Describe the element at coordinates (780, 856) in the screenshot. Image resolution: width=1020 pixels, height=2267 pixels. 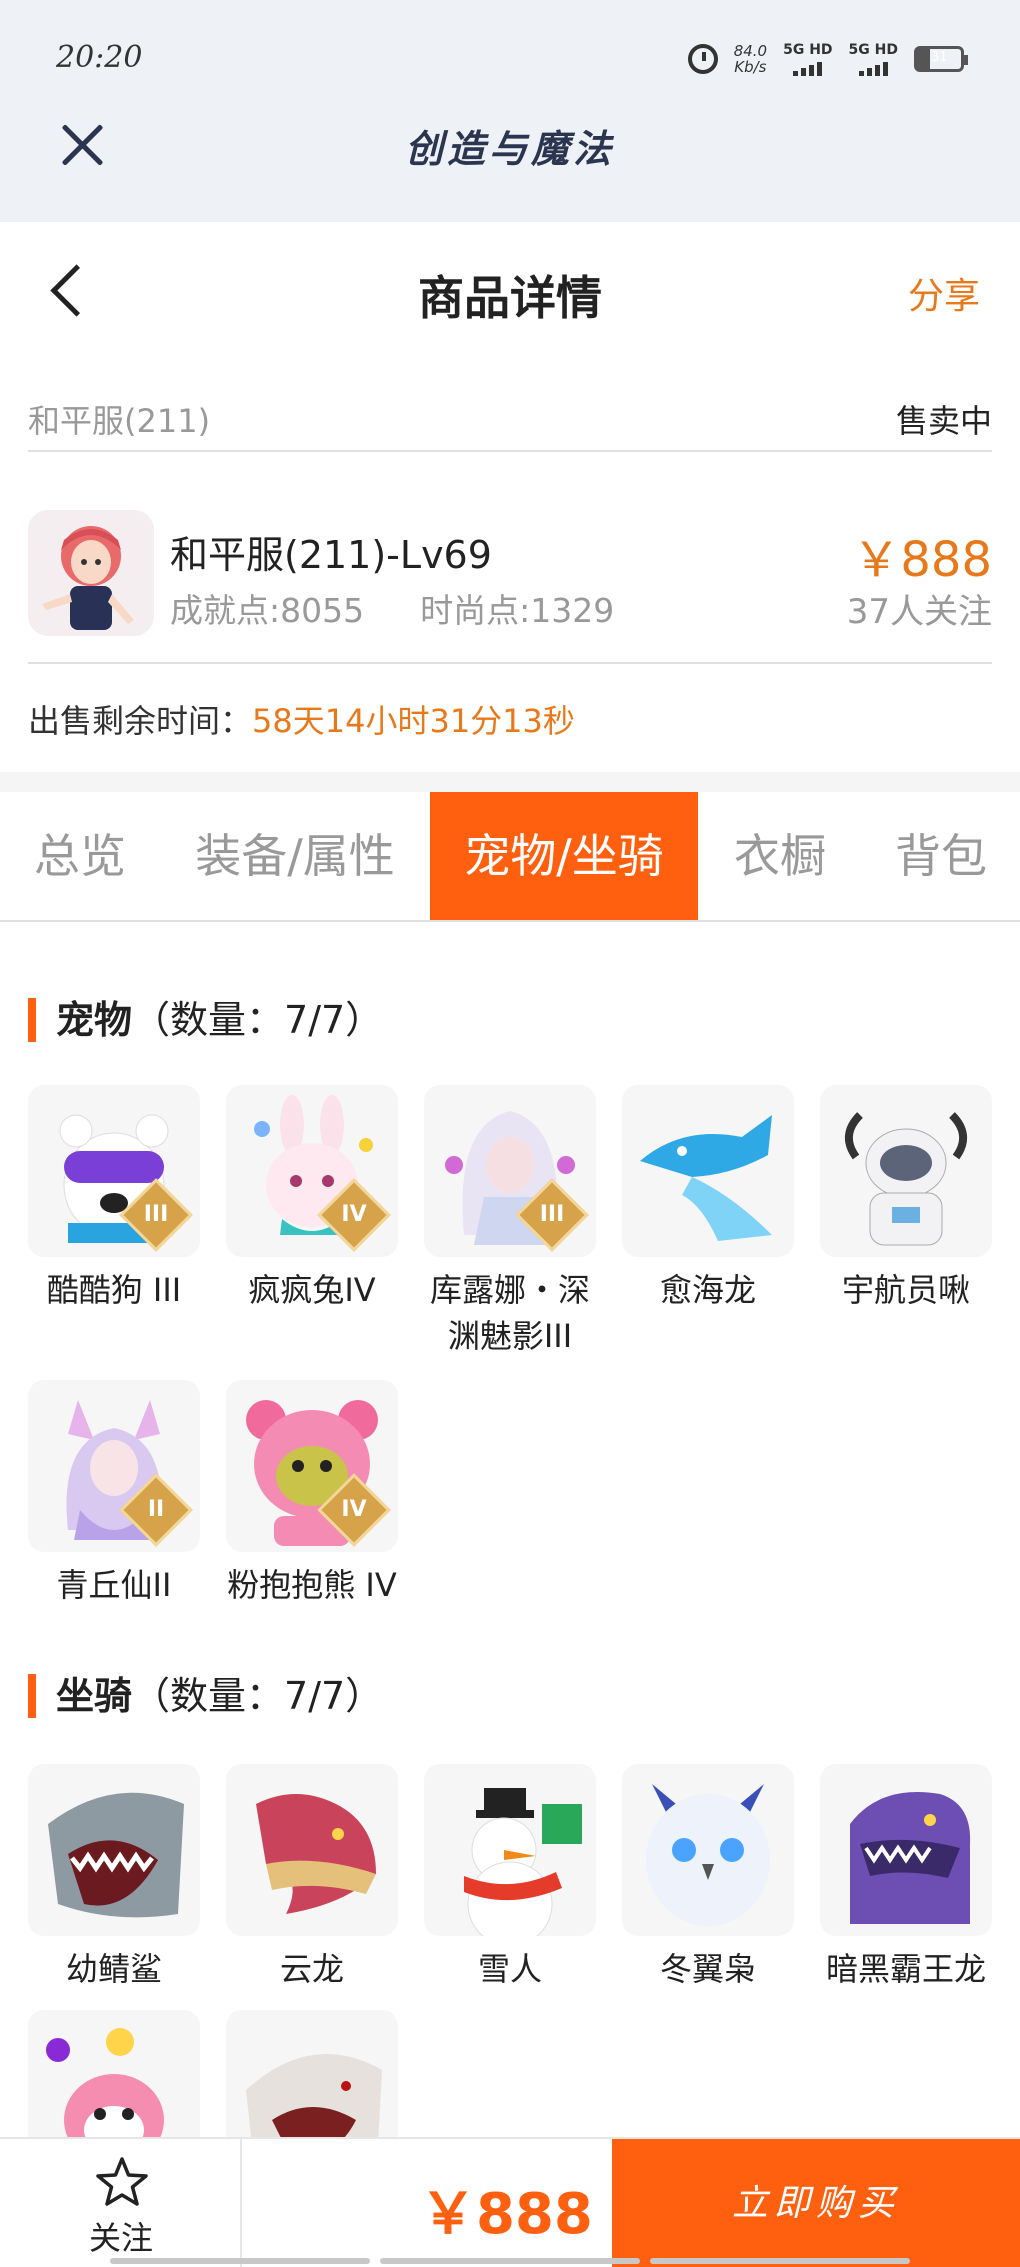
I see `tab-wardrobe: 衣橱` at that location.